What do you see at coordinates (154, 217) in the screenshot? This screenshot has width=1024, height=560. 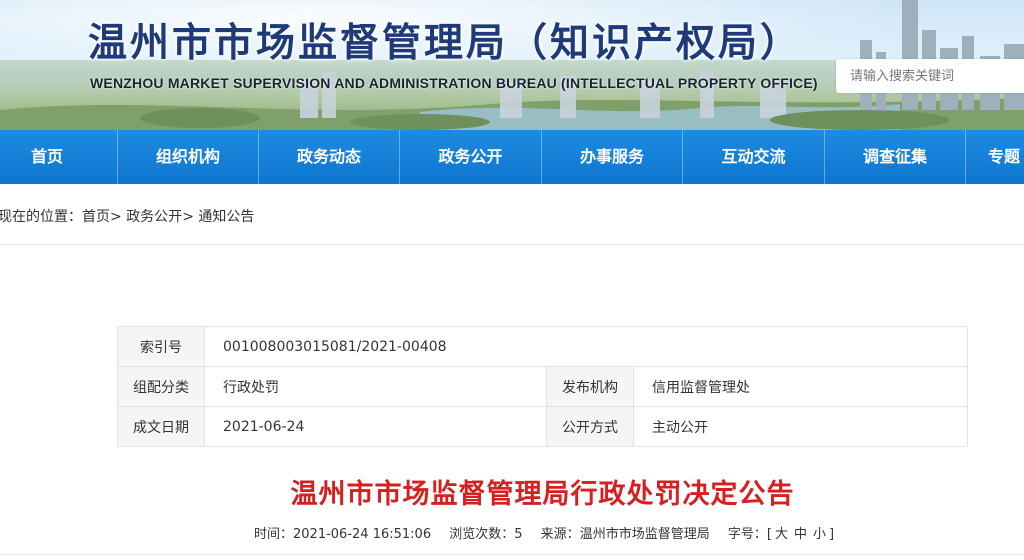 I see `breadcrumb-link-disclosure: 政务公开` at bounding box center [154, 217].